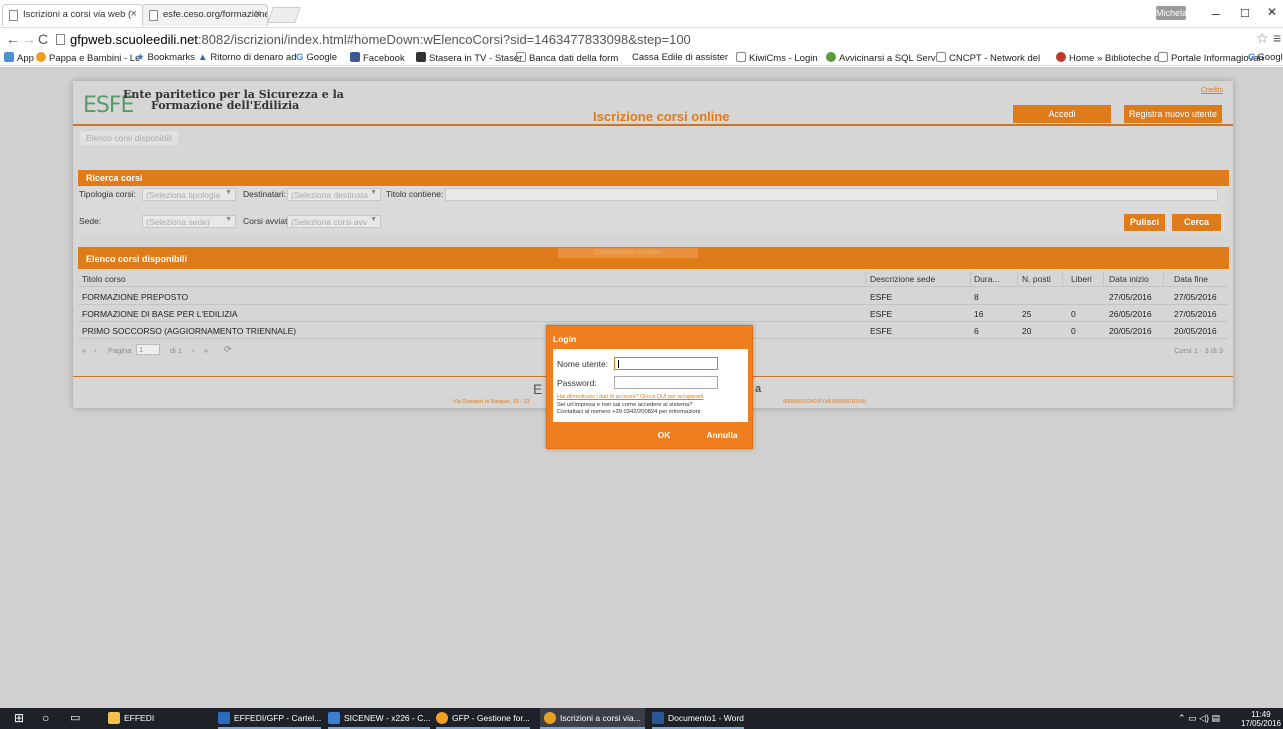  What do you see at coordinates (1171, 13) in the screenshot?
I see `profile-badge: Michela` at bounding box center [1171, 13].